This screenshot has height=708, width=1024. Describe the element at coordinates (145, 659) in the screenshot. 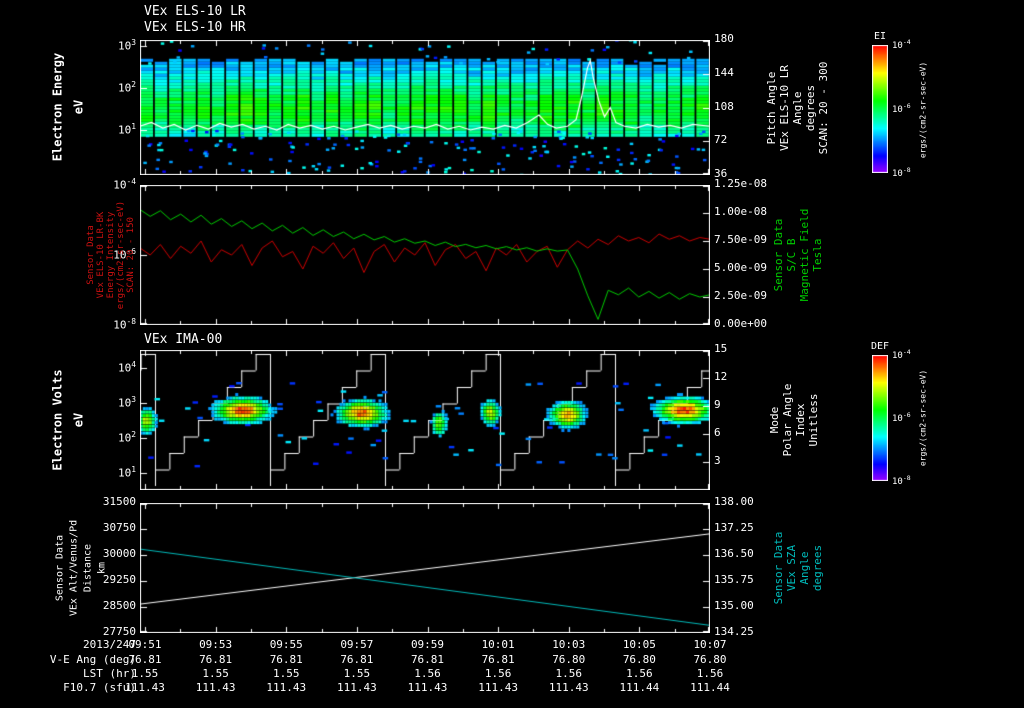

I see `ve-ang-value-0: 76.81` at that location.